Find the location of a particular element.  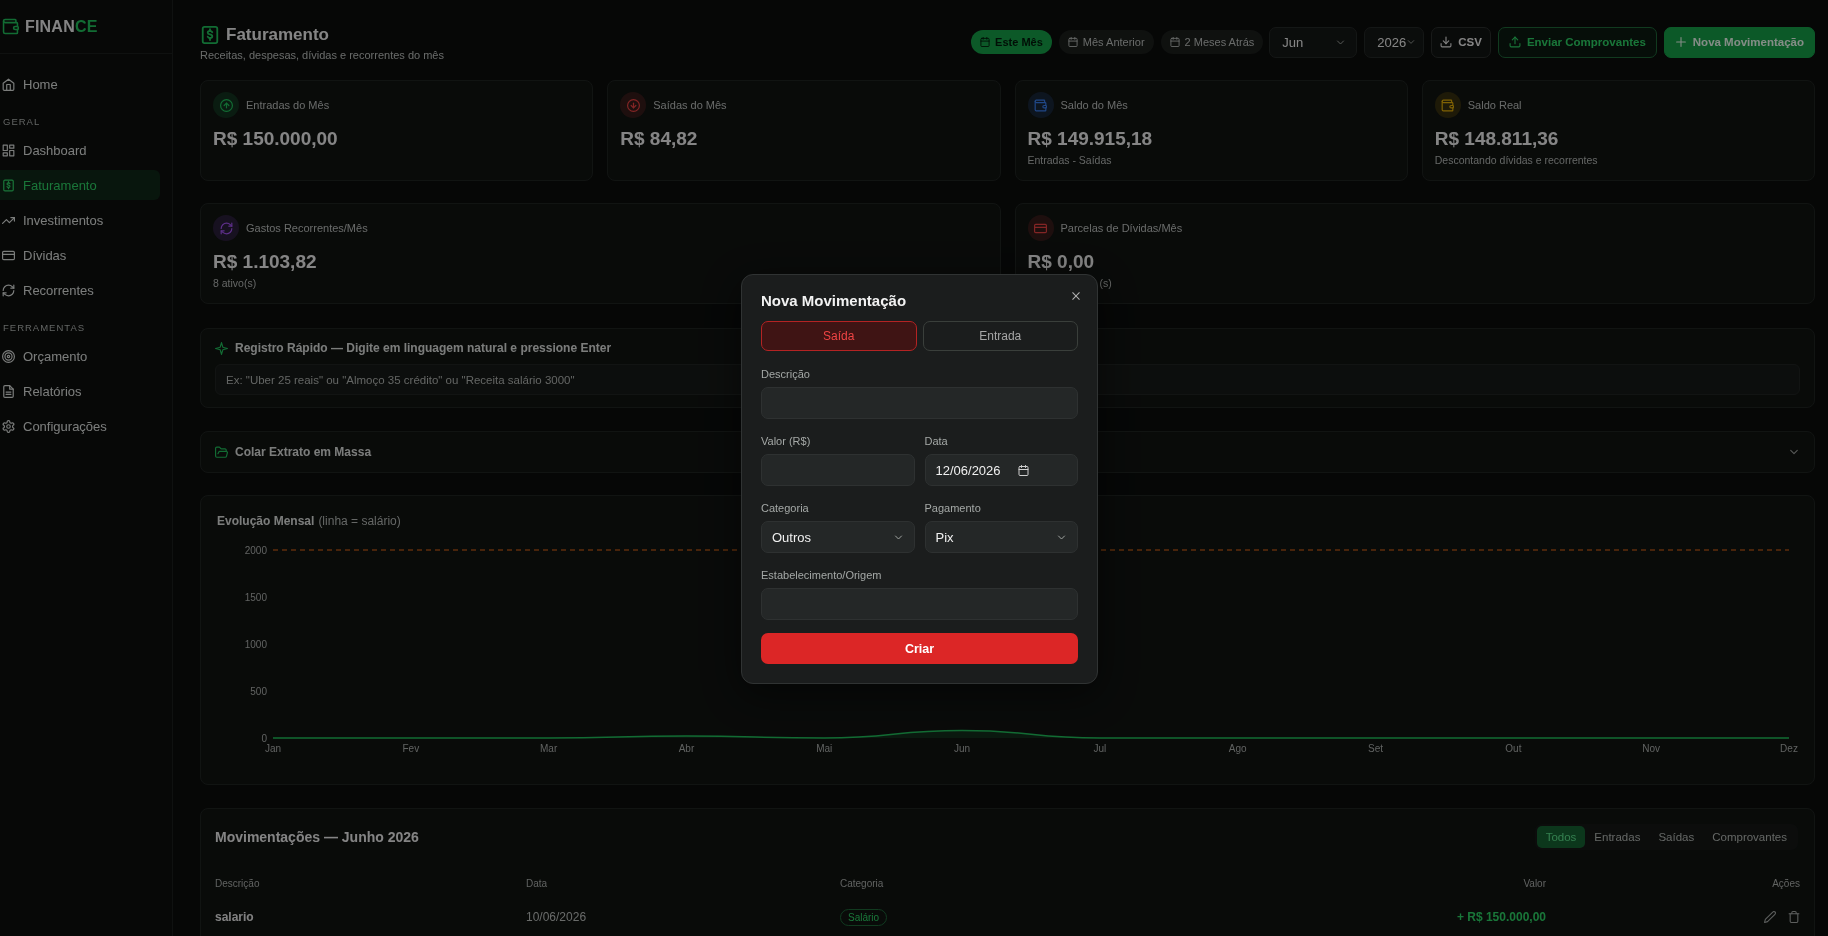

field-label: Descrição is located at coordinates (786, 374).